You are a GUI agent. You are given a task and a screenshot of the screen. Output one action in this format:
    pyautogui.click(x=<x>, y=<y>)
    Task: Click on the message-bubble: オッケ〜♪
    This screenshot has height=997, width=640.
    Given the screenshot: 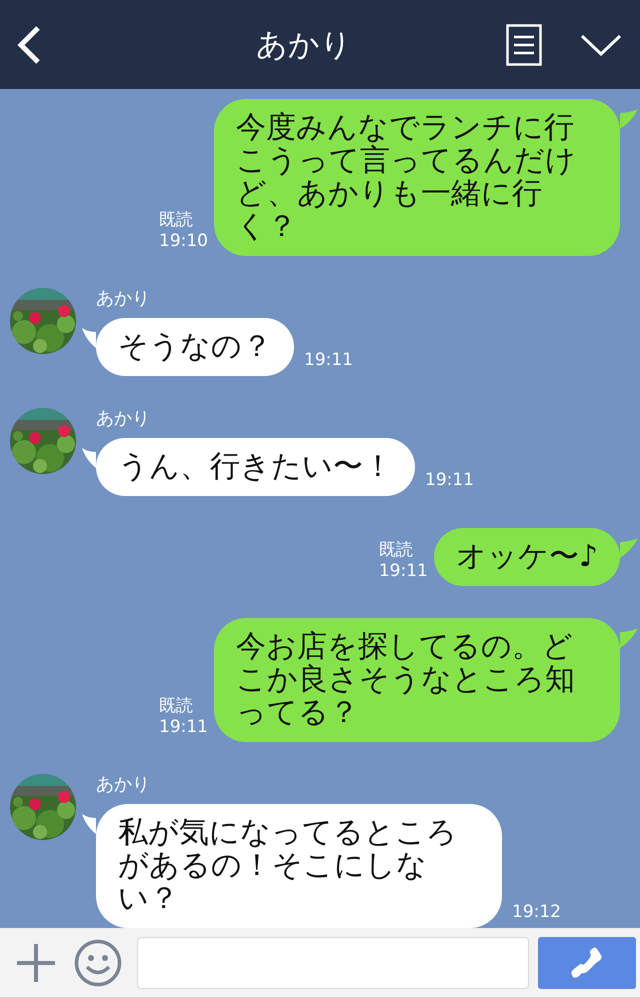 What is the action you would take?
    pyautogui.click(x=527, y=557)
    